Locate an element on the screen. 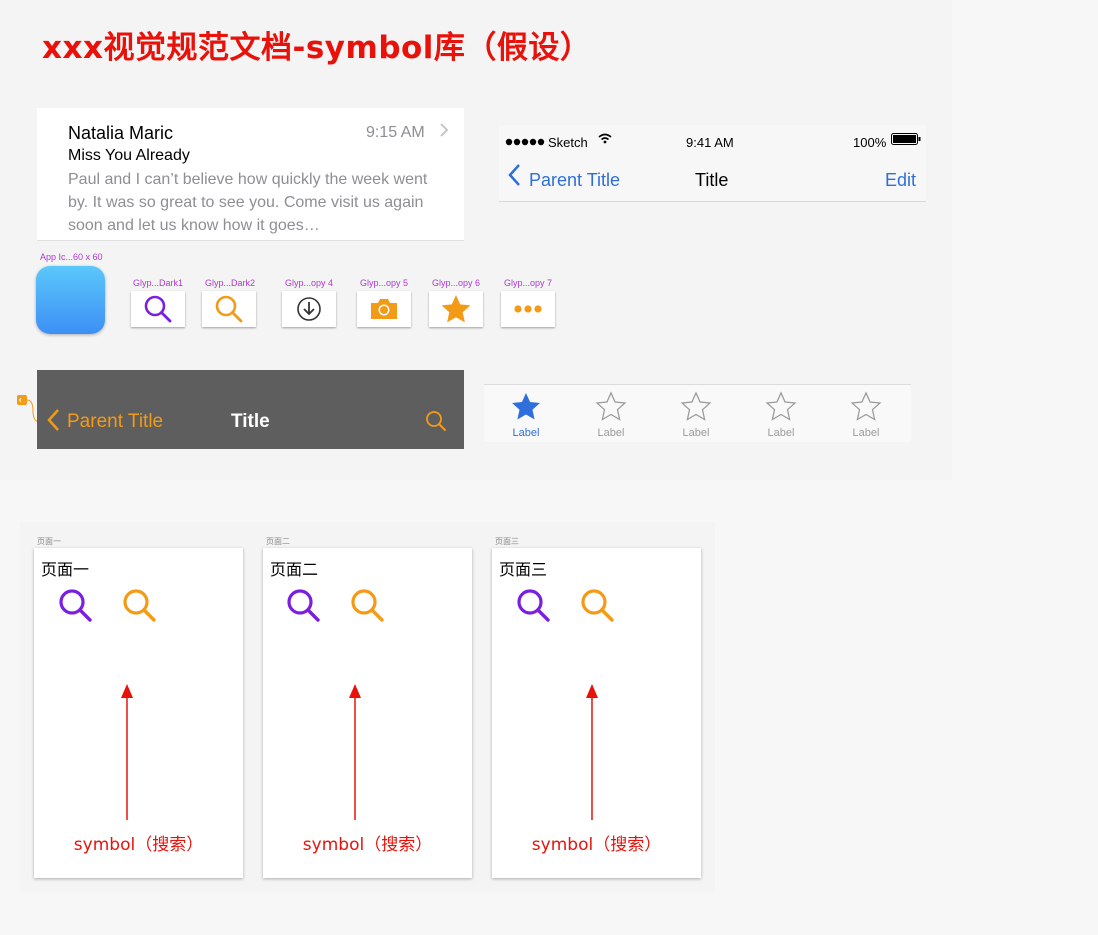 Image resolution: width=1098 pixels, height=935 pixels. page-small-label: 页面三 is located at coordinates (507, 541).